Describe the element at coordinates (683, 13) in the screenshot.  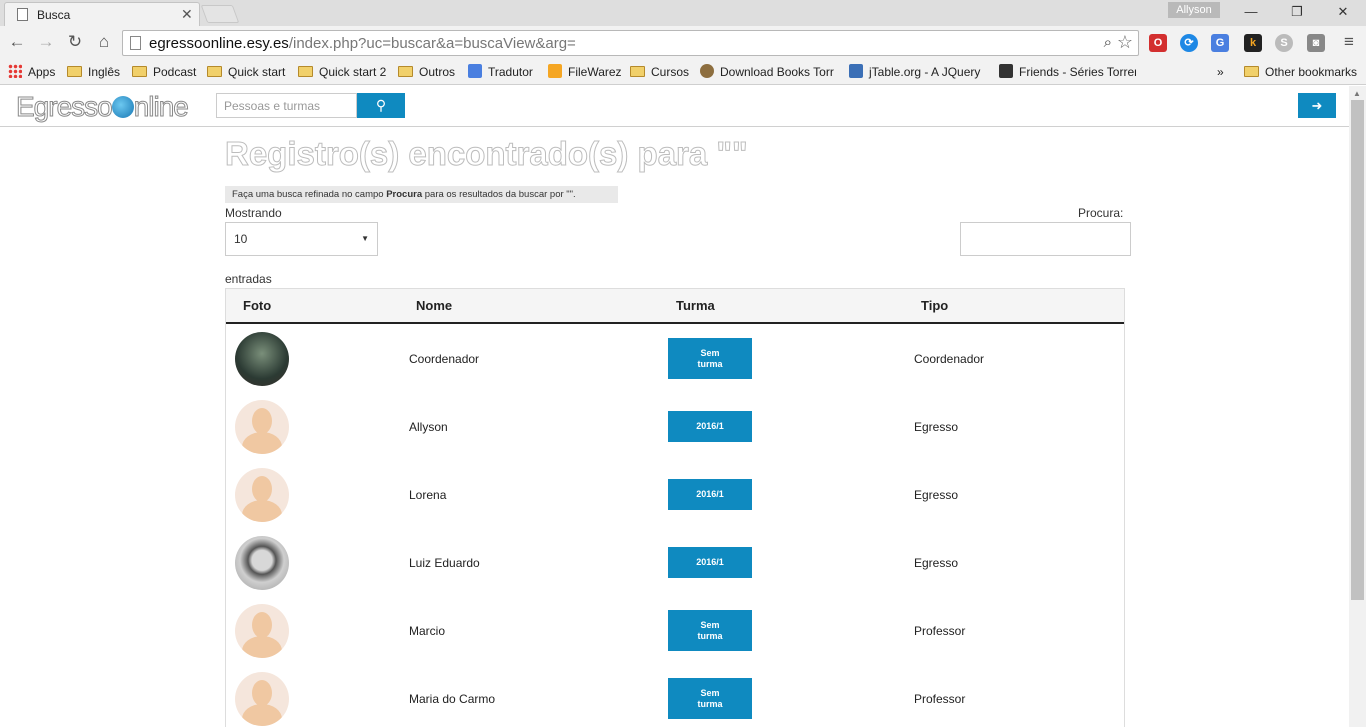
I see `tab-strip: Busca ✕ Allyson — ❐ ✕` at that location.